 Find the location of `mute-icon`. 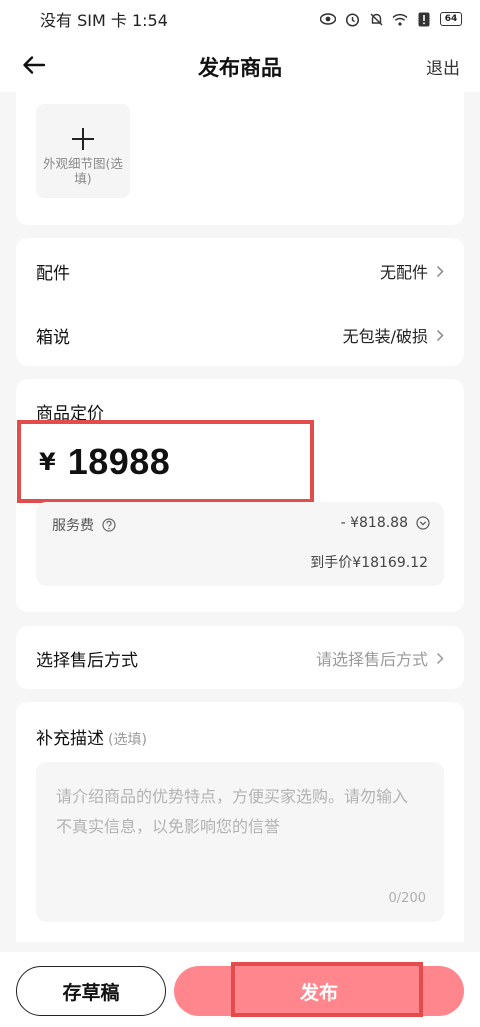

mute-icon is located at coordinates (376, 19).